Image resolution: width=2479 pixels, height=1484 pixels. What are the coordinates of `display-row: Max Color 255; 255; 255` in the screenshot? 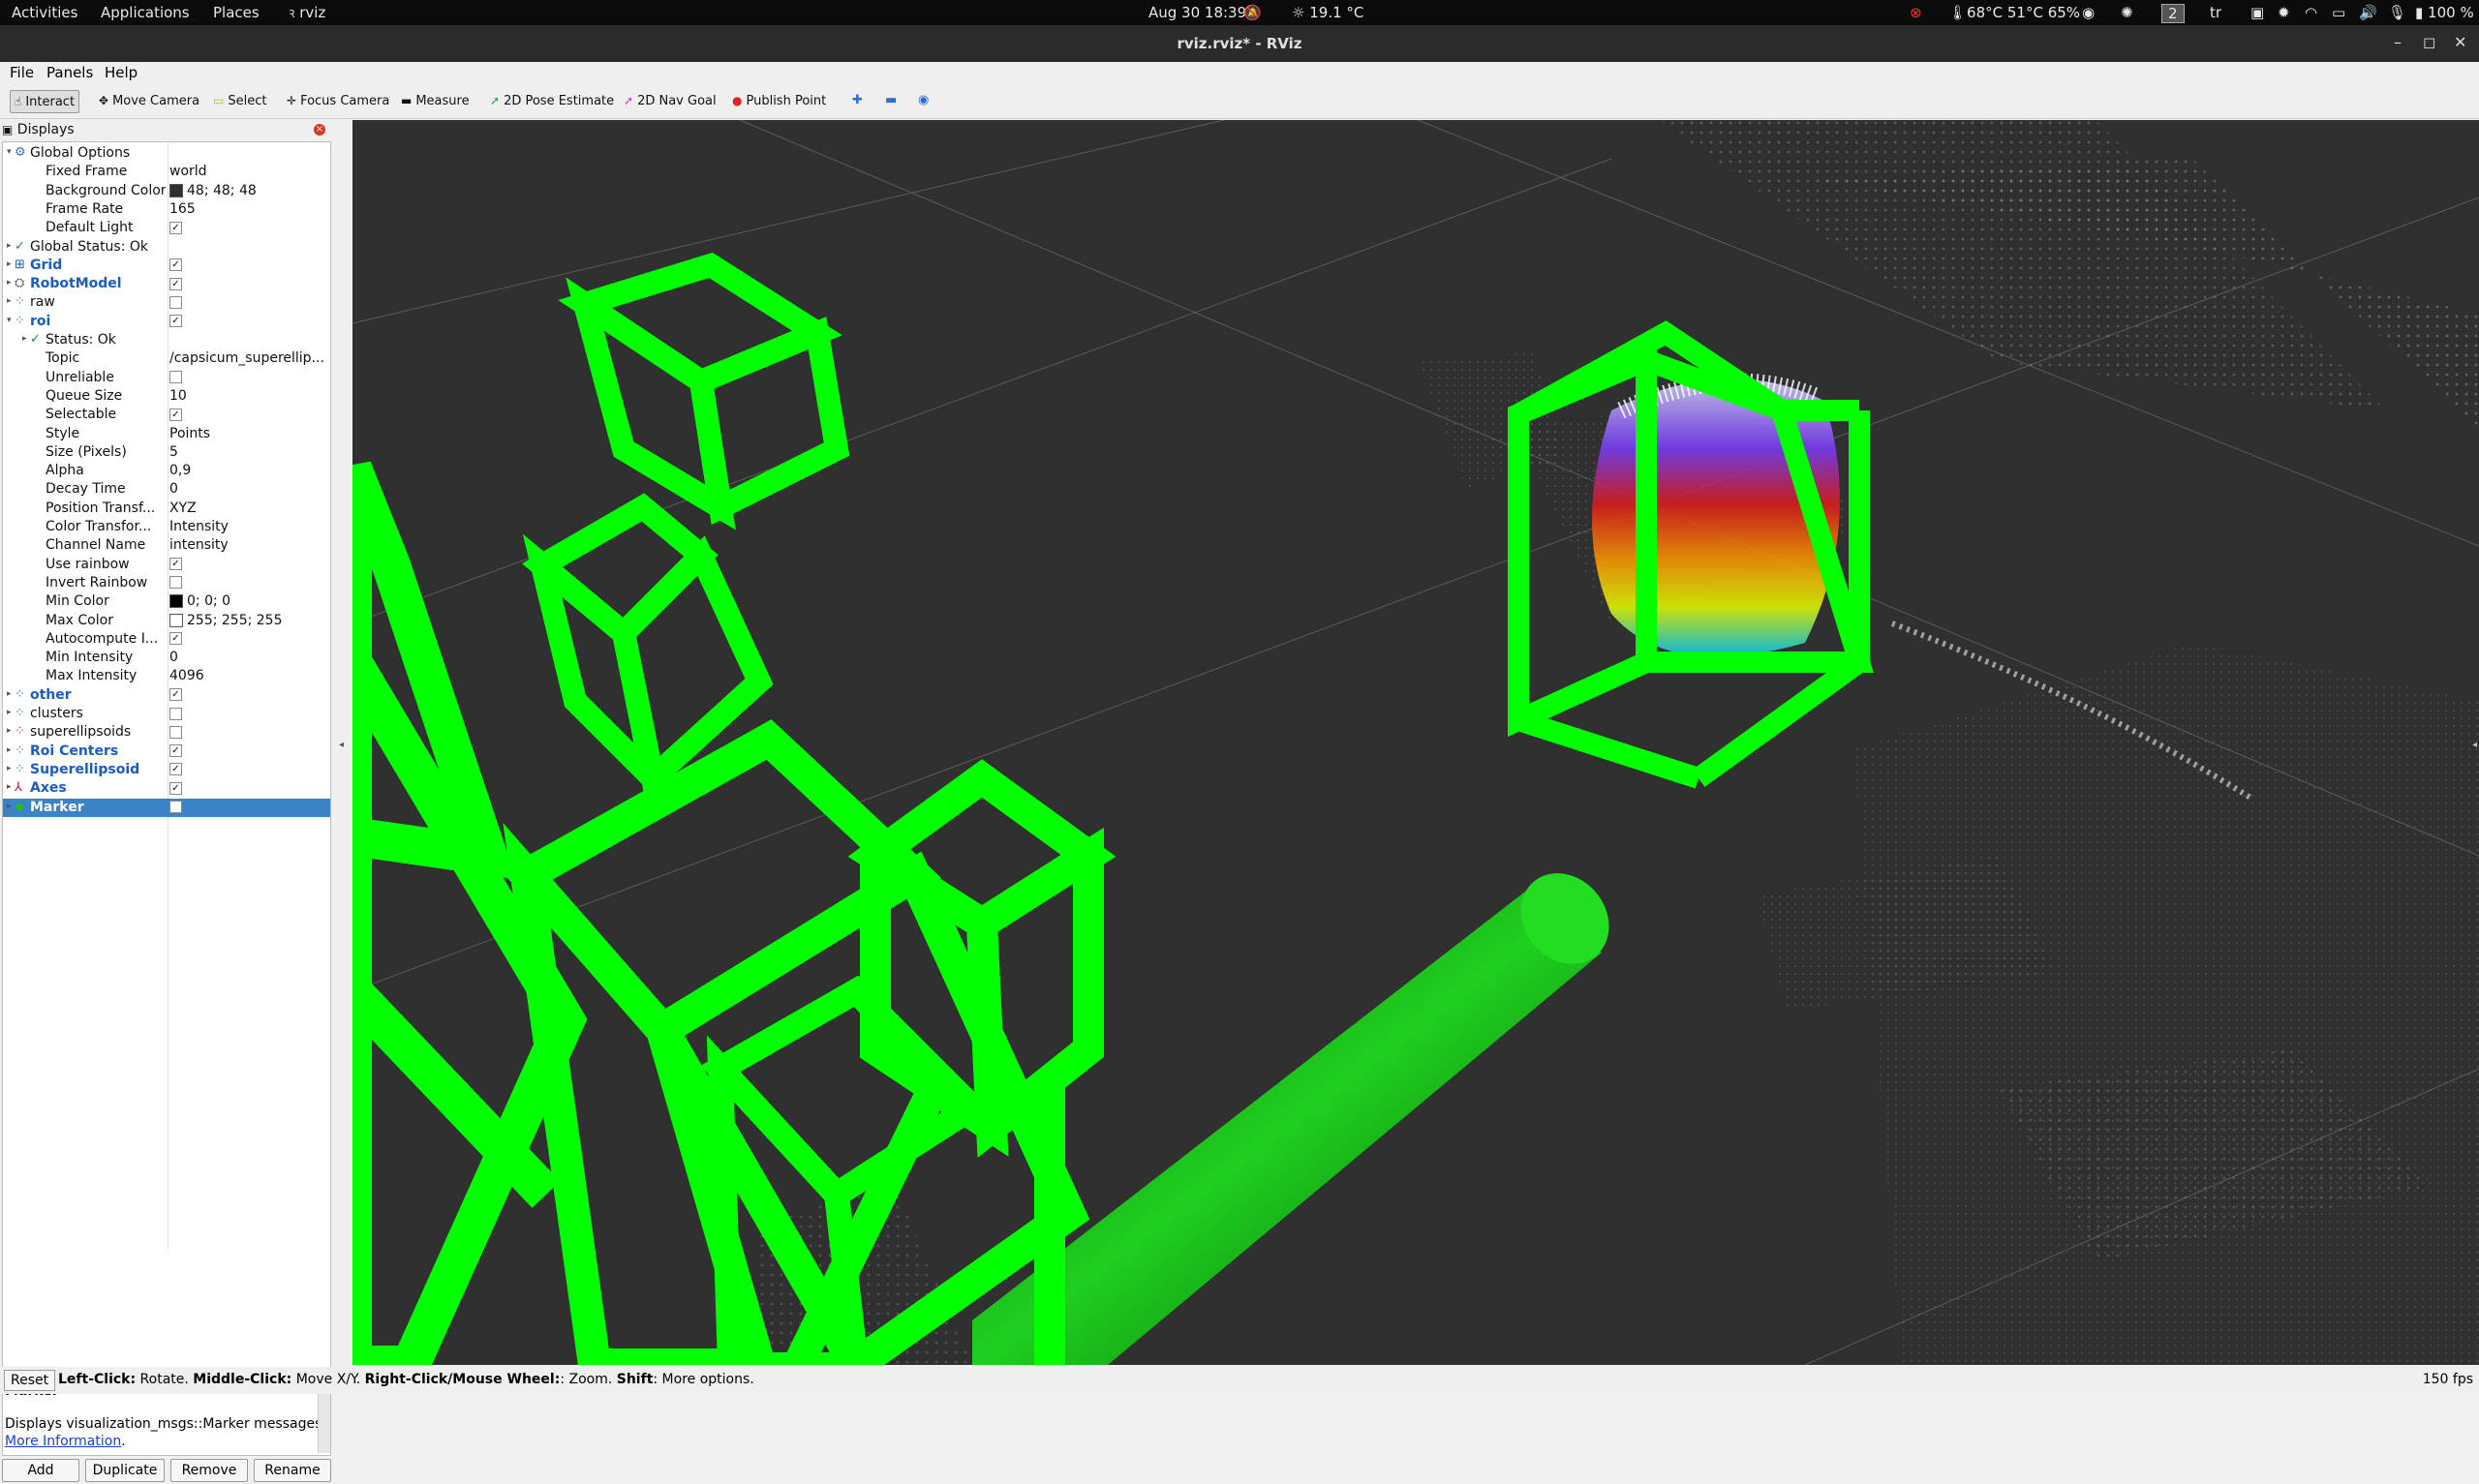 It's located at (167, 621).